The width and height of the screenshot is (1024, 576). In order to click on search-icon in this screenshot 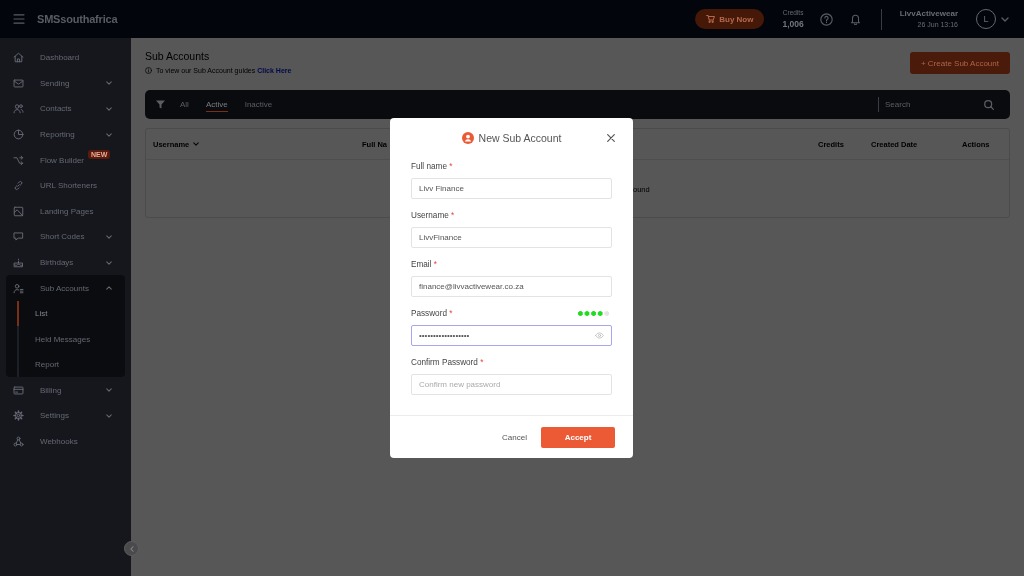, I will do `click(989, 104)`.